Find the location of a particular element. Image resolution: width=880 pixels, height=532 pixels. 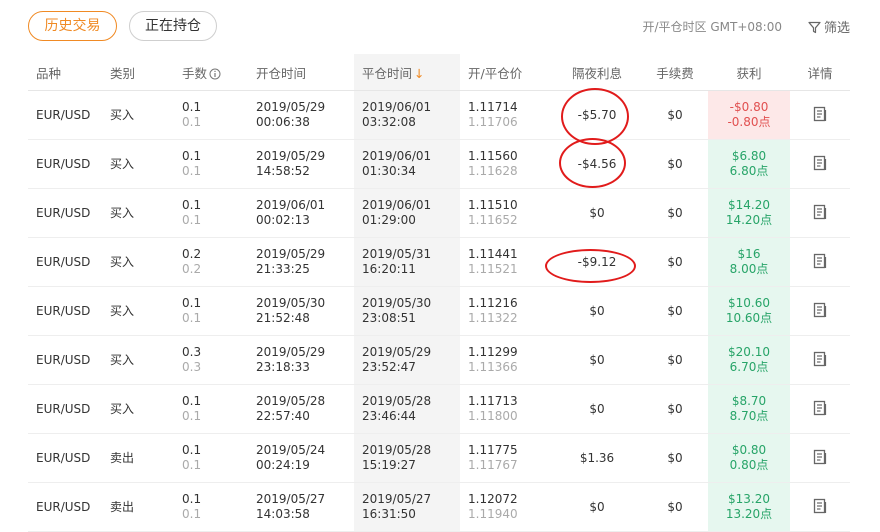

col-close-time: 平仓时间 ↓ is located at coordinates (407, 72).